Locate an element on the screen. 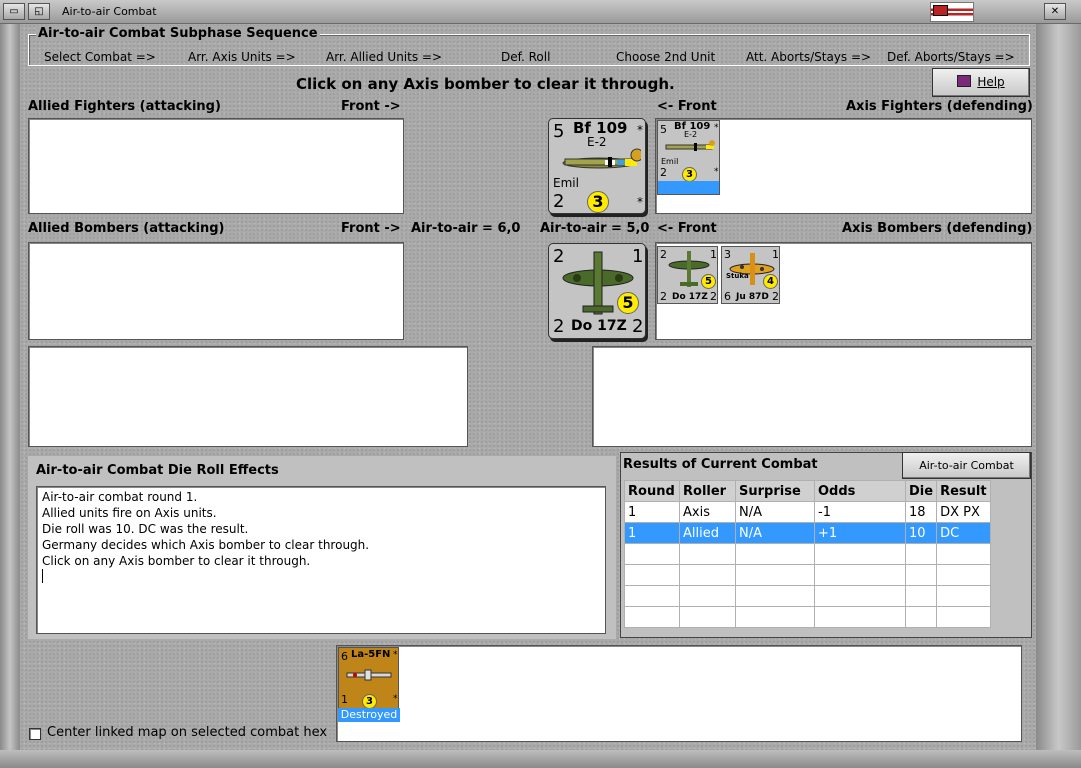 This screenshot has width=1081, height=768. seq-select-combat: Select Combat => is located at coordinates (100, 57).